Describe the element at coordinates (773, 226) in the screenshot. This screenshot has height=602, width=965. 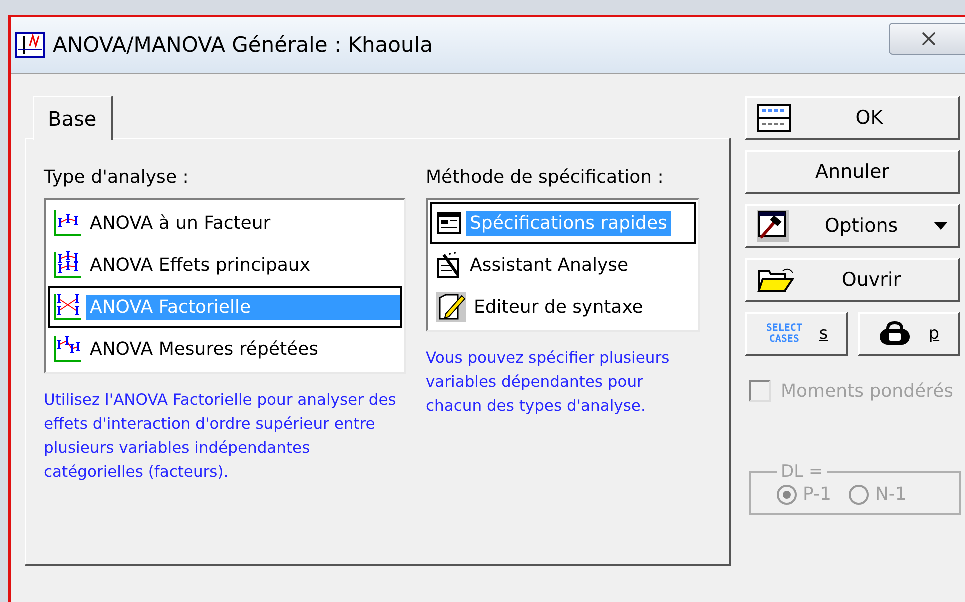
I see `hammer-icon` at that location.